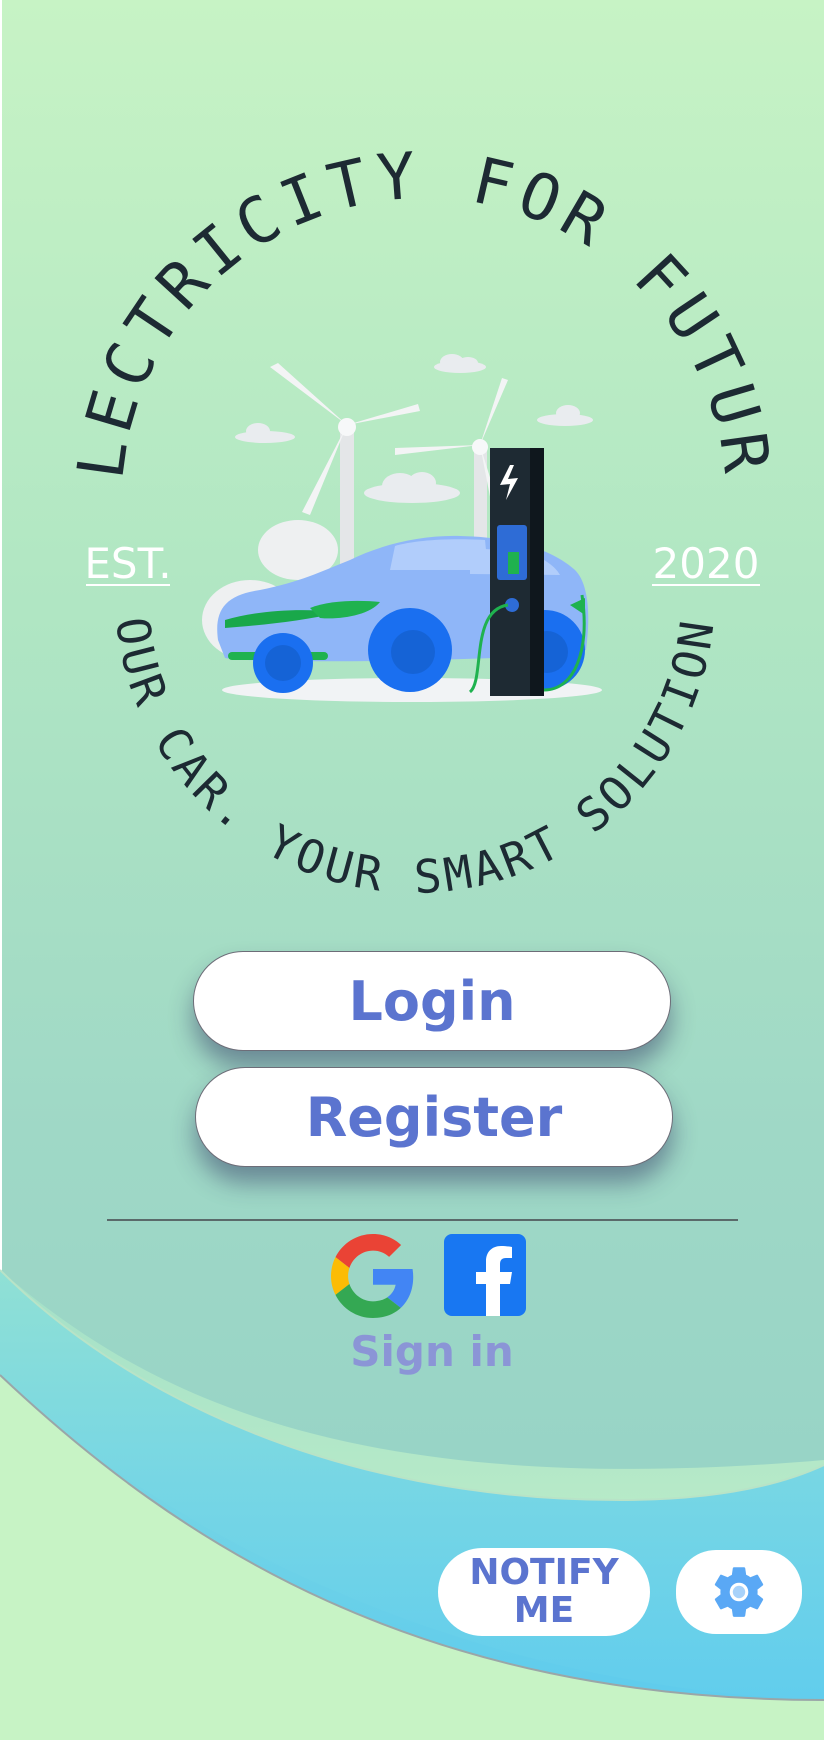 The image size is (824, 1740). I want to click on notify-me-button: NOTIFY ME, so click(544, 1592).